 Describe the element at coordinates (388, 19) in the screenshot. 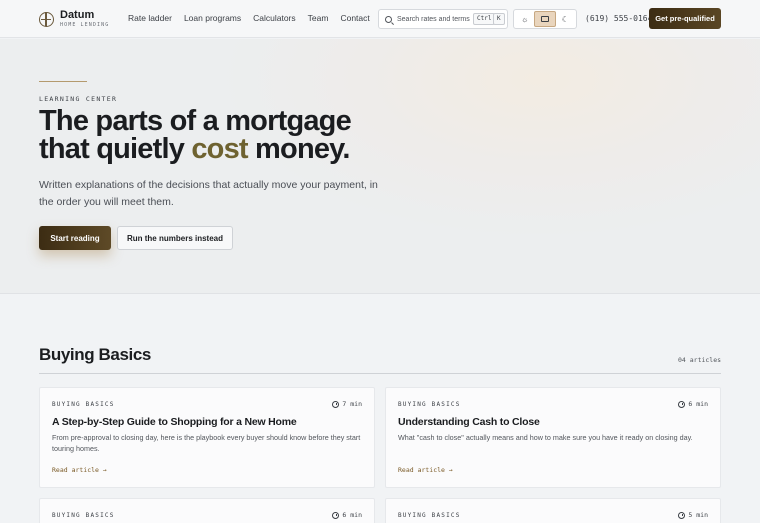

I see `search-icon` at that location.